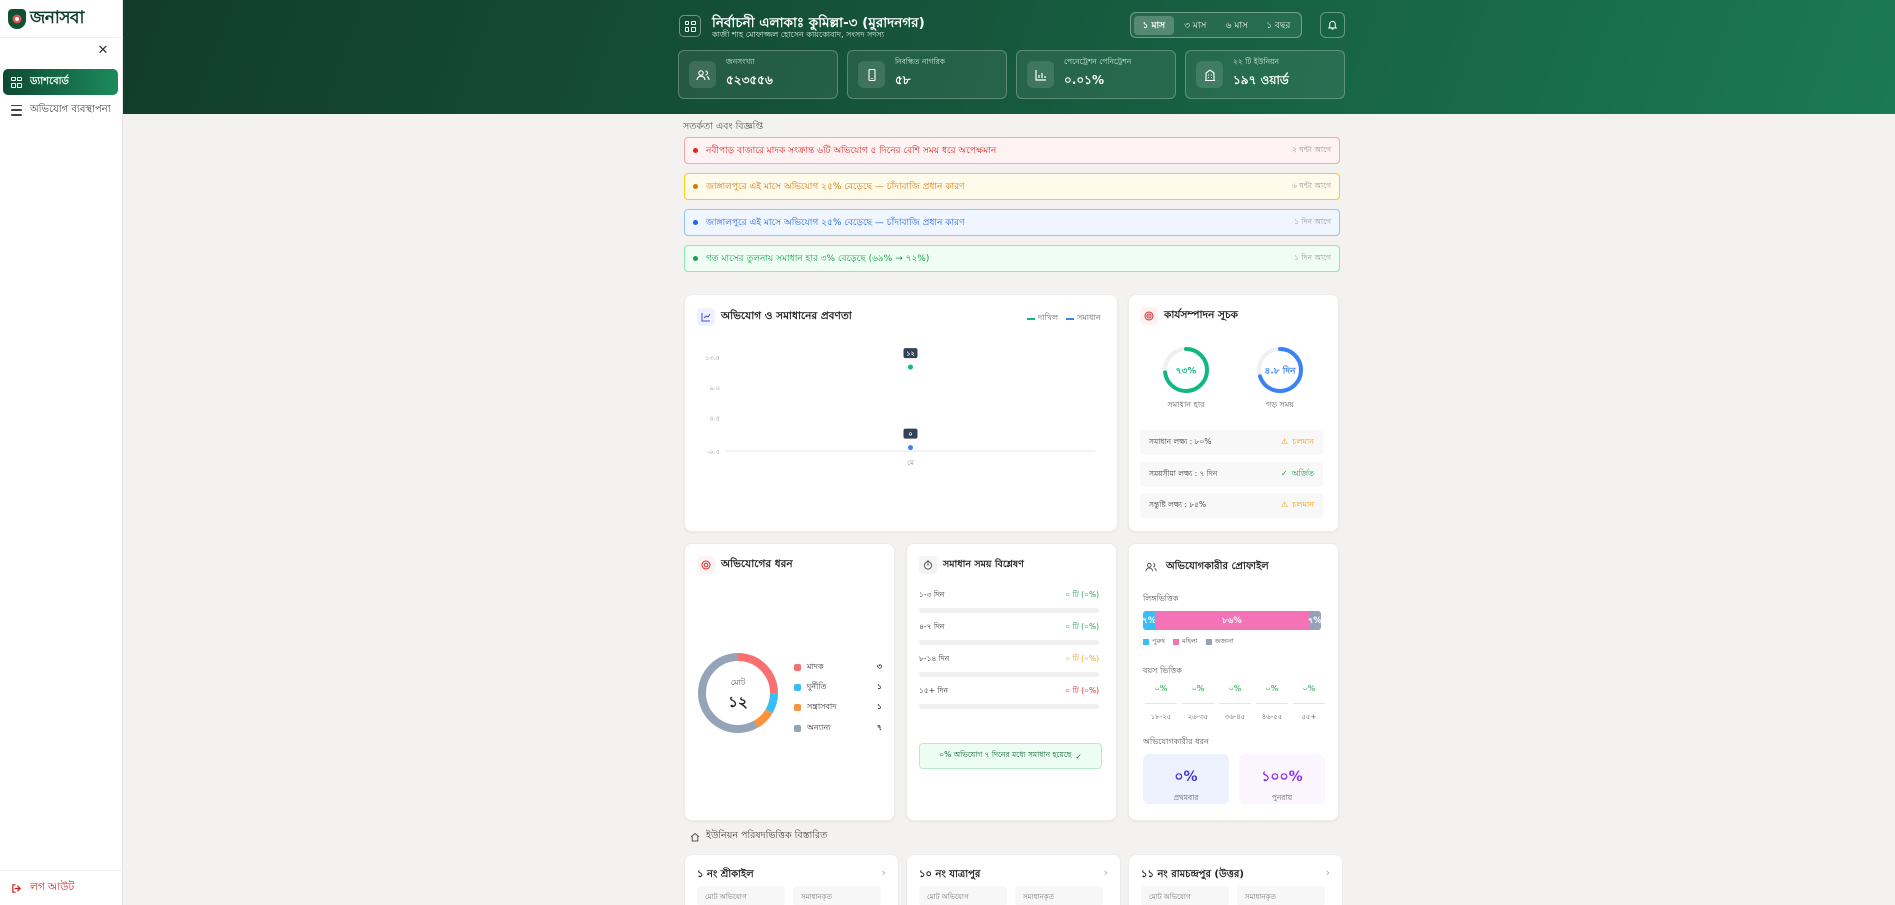 Image resolution: width=1895 pixels, height=905 pixels. Describe the element at coordinates (1009, 665) in the screenshot. I see `resolution-row: ৮-১৪ দিন ০ টি (০%)` at that location.